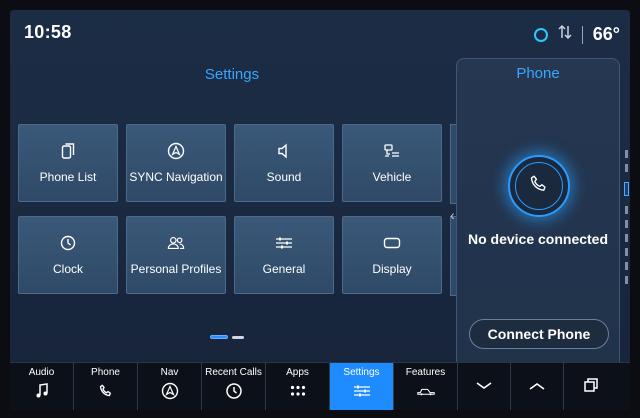  Describe the element at coordinates (176, 177) in the screenshot. I see `tile-label: SYNC Navigation` at that location.